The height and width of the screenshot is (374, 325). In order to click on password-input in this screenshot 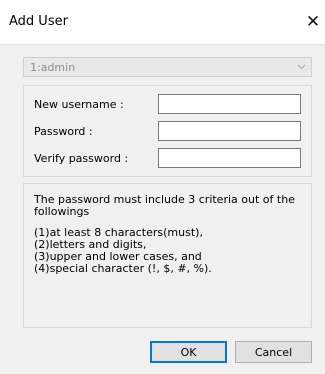, I will do `click(229, 131)`.